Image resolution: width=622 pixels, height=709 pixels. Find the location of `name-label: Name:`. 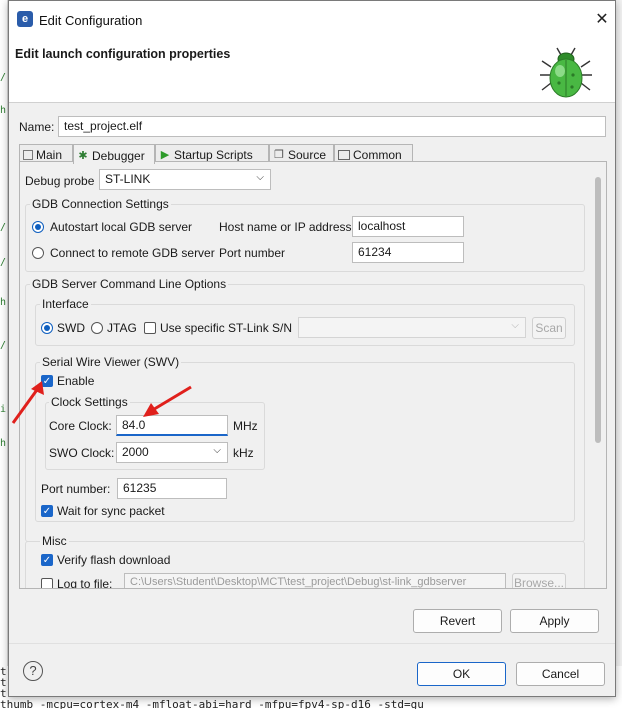

name-label: Name: is located at coordinates (37, 127).